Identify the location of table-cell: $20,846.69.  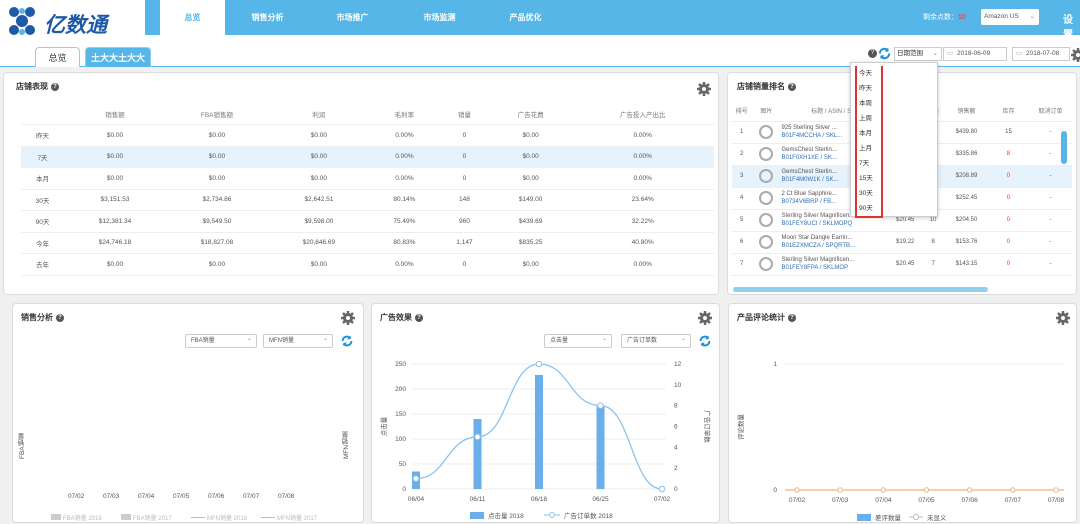
(318, 243).